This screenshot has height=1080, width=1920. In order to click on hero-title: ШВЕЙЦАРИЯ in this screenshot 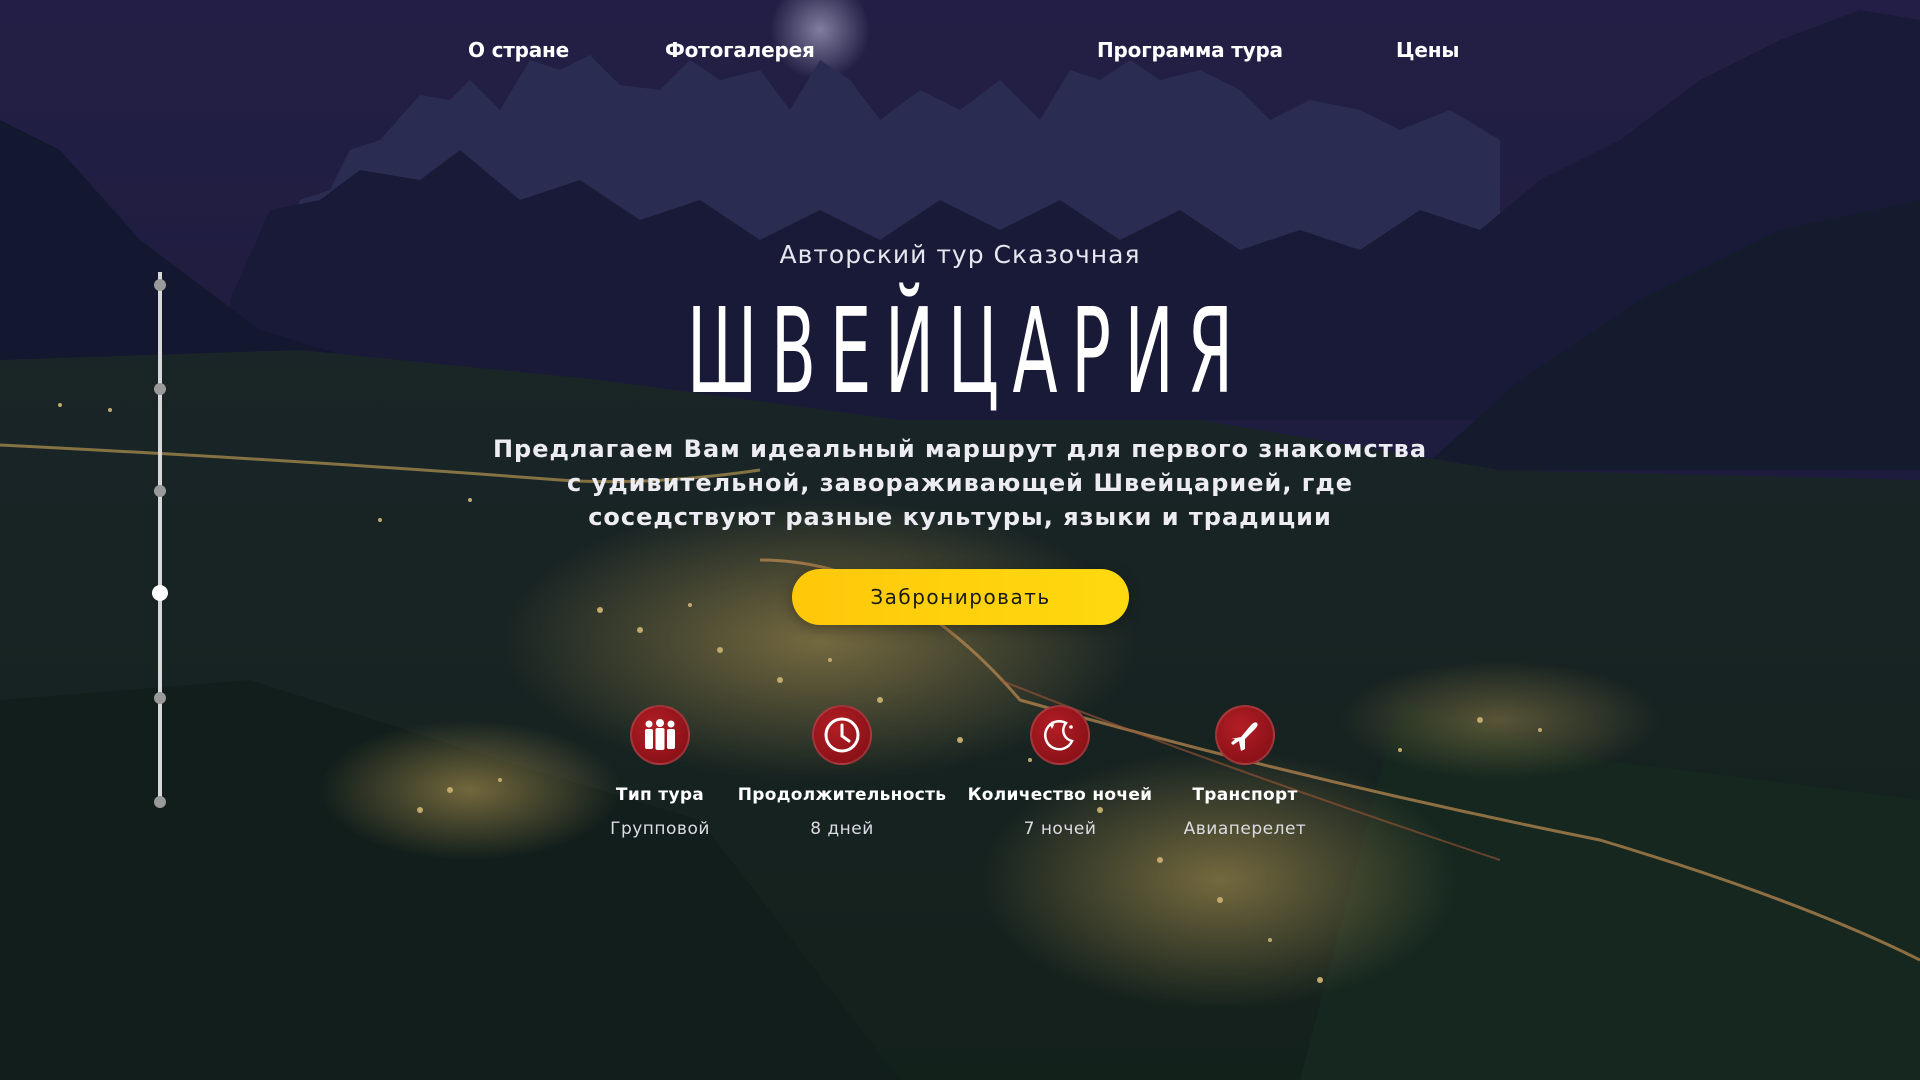, I will do `click(966, 351)`.